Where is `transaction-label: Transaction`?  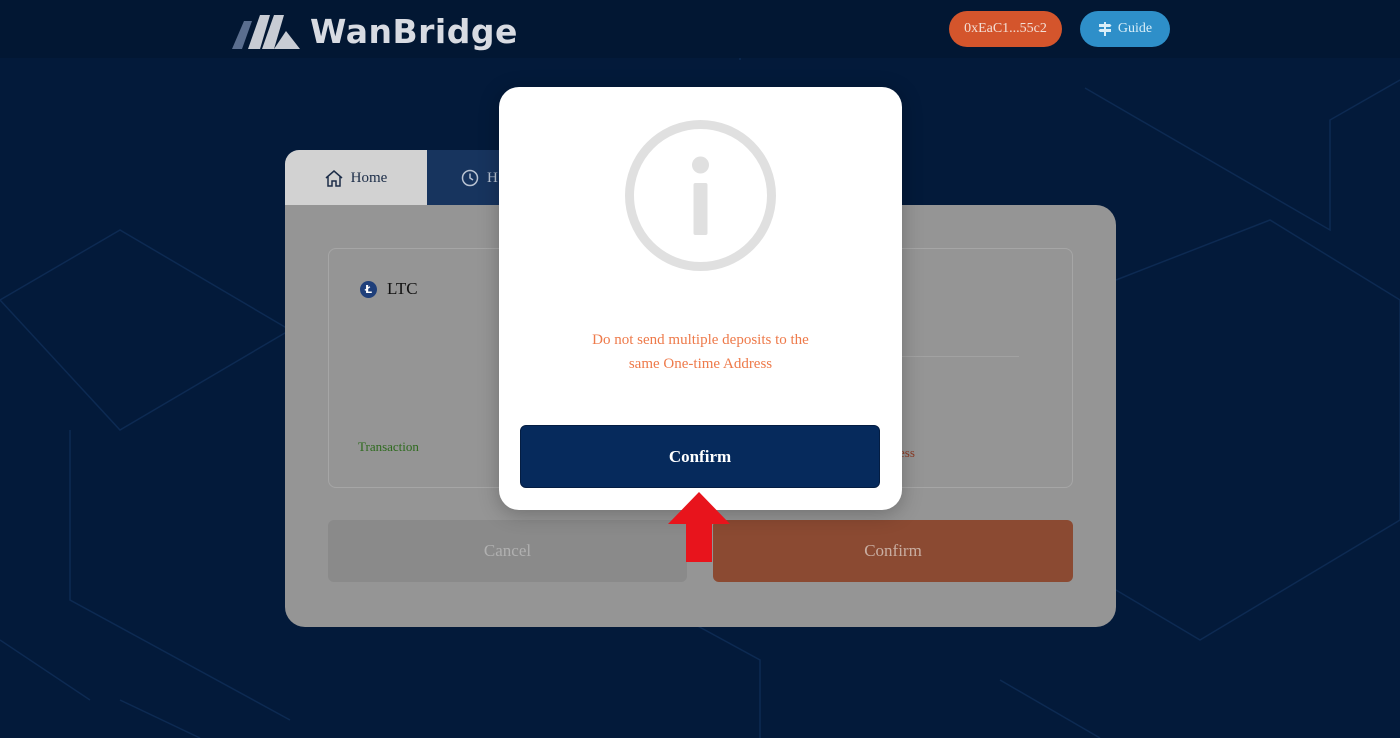
transaction-label: Transaction is located at coordinates (388, 446).